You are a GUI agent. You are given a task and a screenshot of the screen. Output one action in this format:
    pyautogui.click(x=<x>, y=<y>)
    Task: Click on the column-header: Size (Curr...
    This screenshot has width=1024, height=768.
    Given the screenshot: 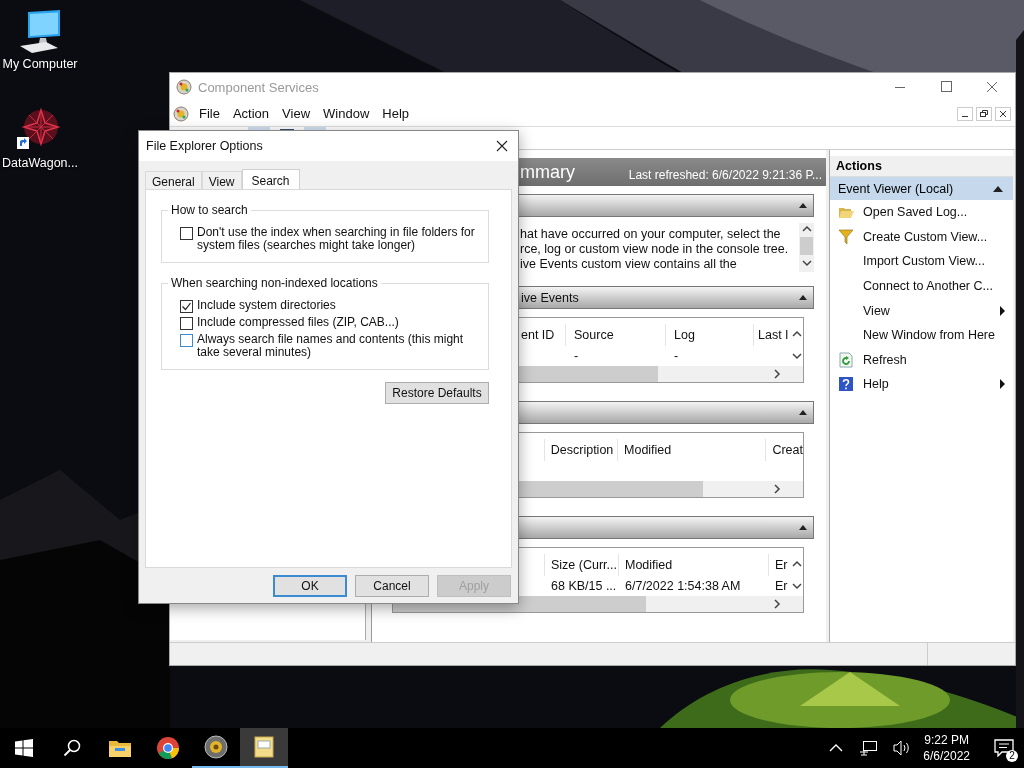 What is the action you would take?
    pyautogui.click(x=582, y=565)
    